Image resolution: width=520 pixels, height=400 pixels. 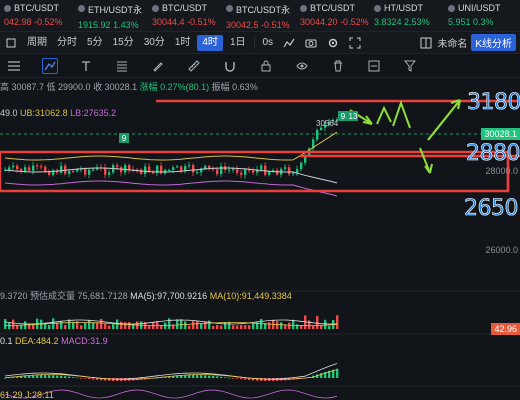 What do you see at coordinates (37, 16) in the screenshot?
I see `ticker-item: BTC/USDT 042.98 -0.52%` at bounding box center [37, 16].